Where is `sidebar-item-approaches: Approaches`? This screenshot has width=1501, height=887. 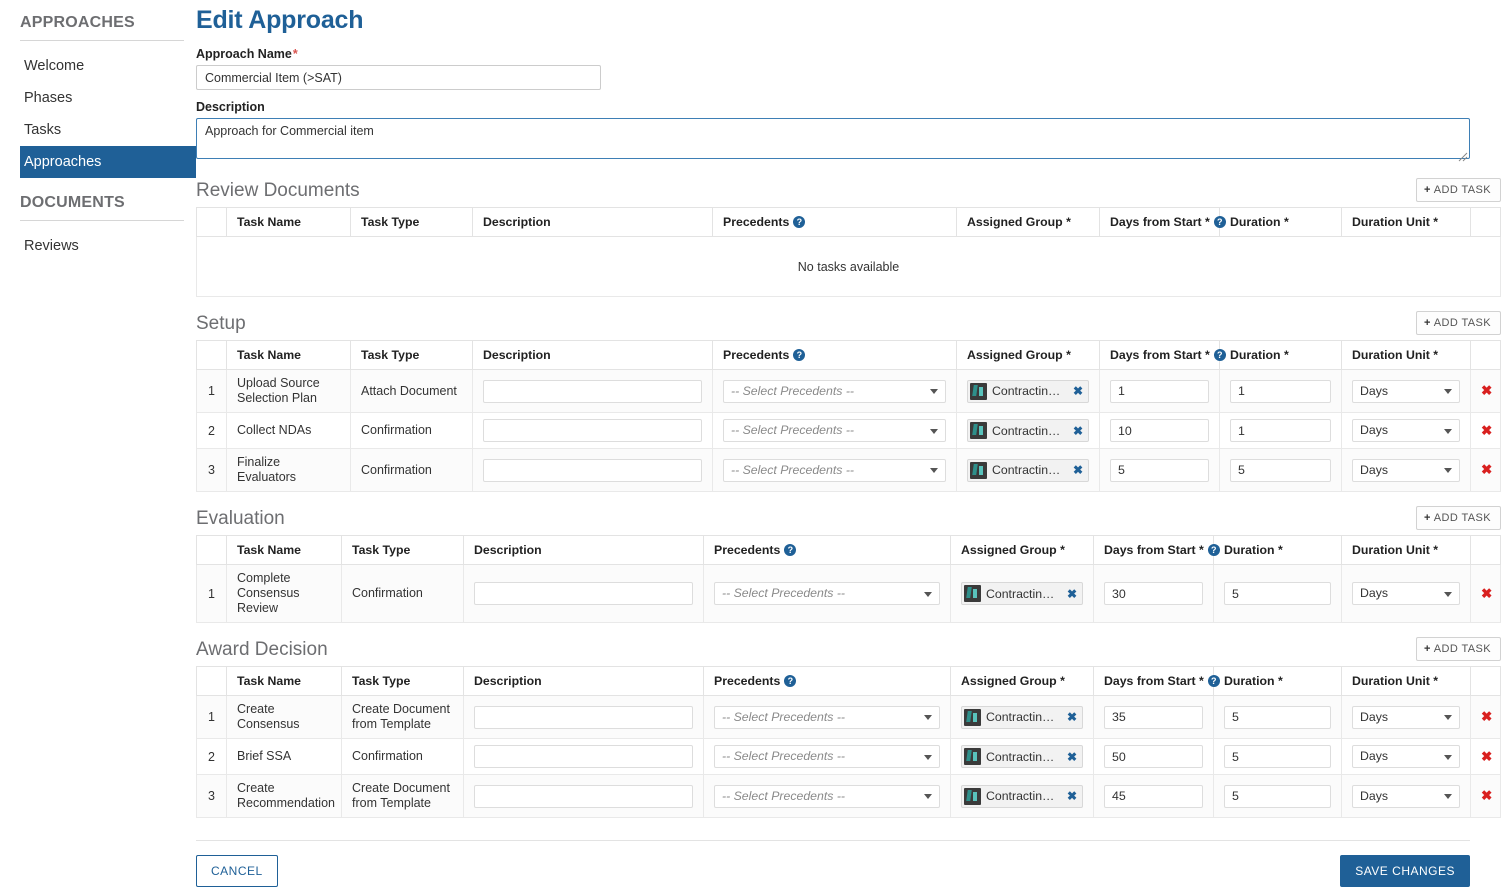
sidebar-item-approaches: Approaches is located at coordinates (108, 162).